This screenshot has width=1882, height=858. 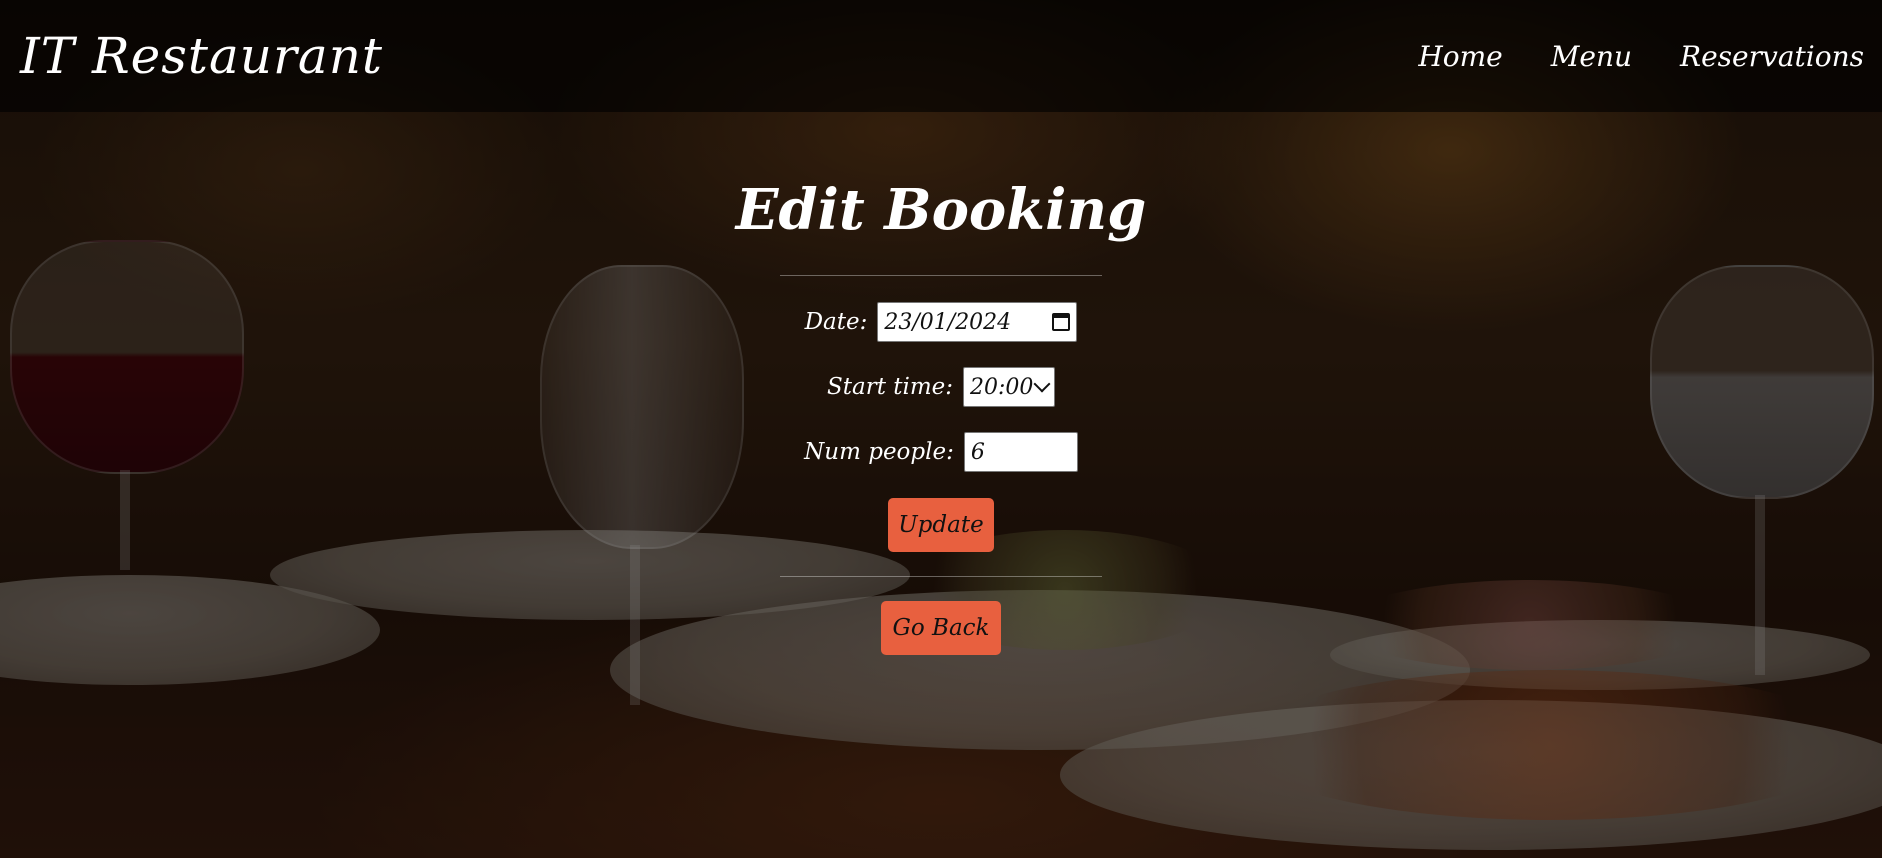 What do you see at coordinates (1042, 384) in the screenshot?
I see `chevron-down-icon` at bounding box center [1042, 384].